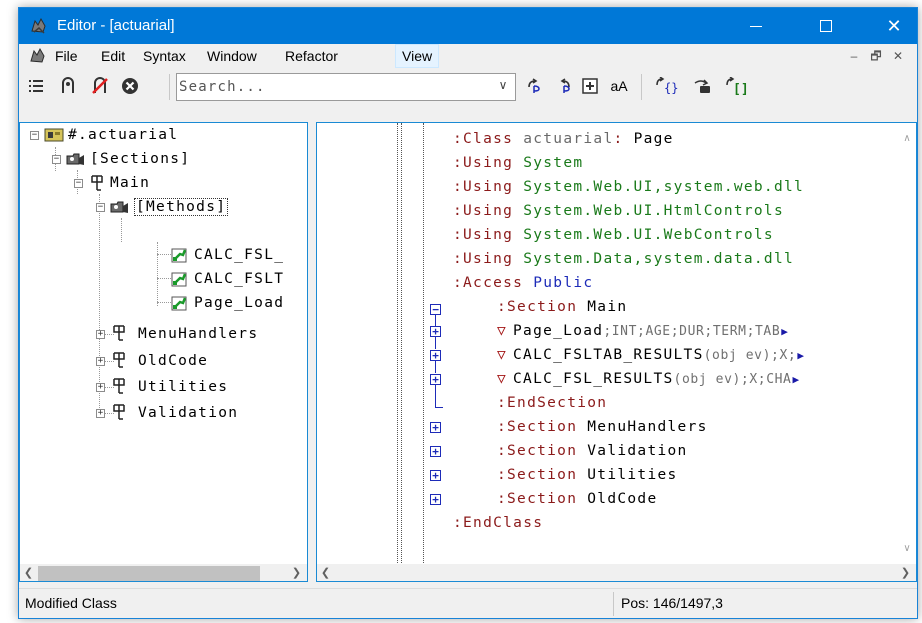 The width and height of the screenshot is (922, 623). Describe the element at coordinates (130, 86) in the screenshot. I see `cancel-button` at that location.